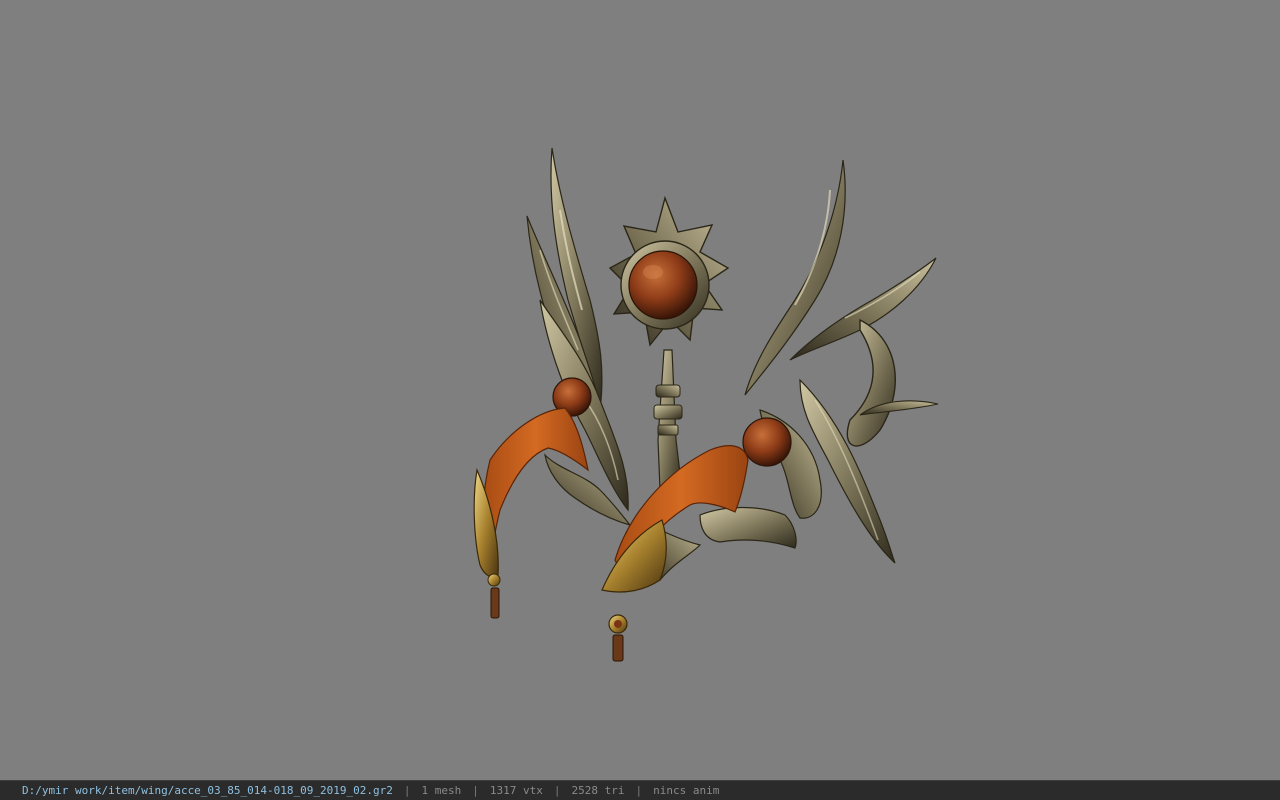  Describe the element at coordinates (669, 343) in the screenshot. I see `center-sun-staff` at that location.